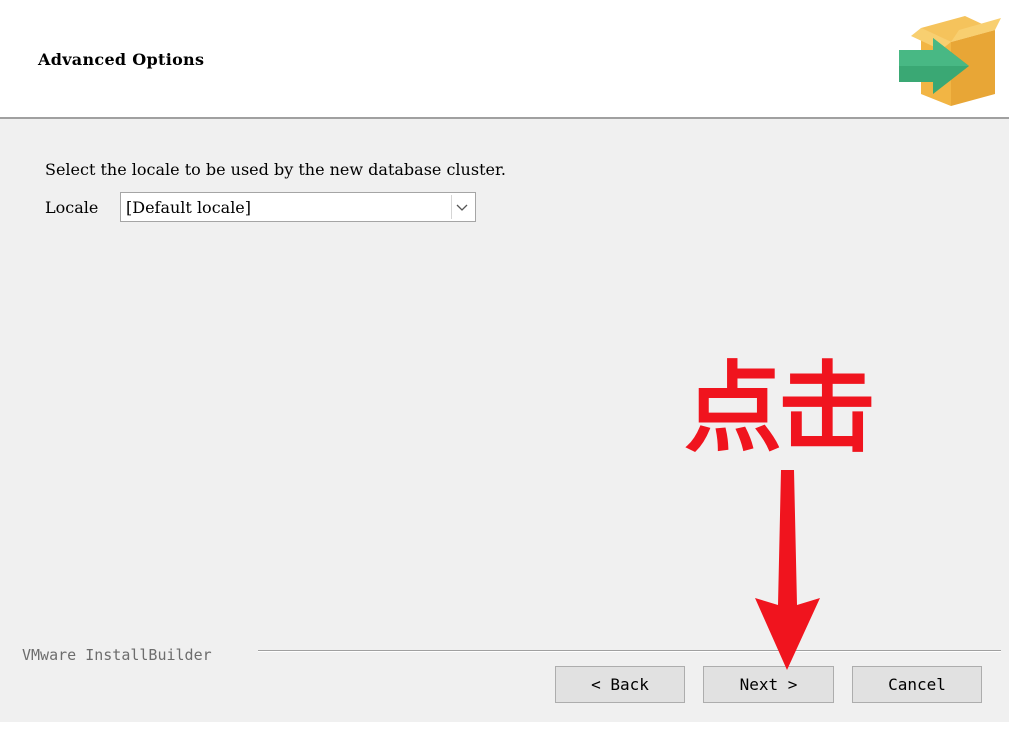 Image resolution: width=1009 pixels, height=742 pixels. What do you see at coordinates (298, 207) in the screenshot?
I see `locale-dropdown: [Default locale]` at bounding box center [298, 207].